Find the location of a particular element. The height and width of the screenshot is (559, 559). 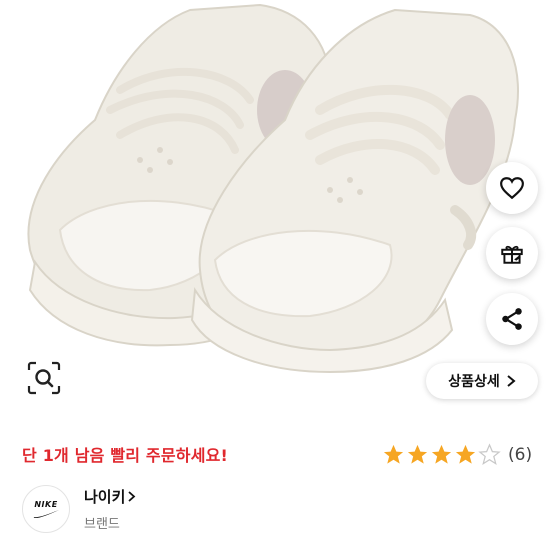

product-detail-button: 상품상세 is located at coordinates (482, 381).